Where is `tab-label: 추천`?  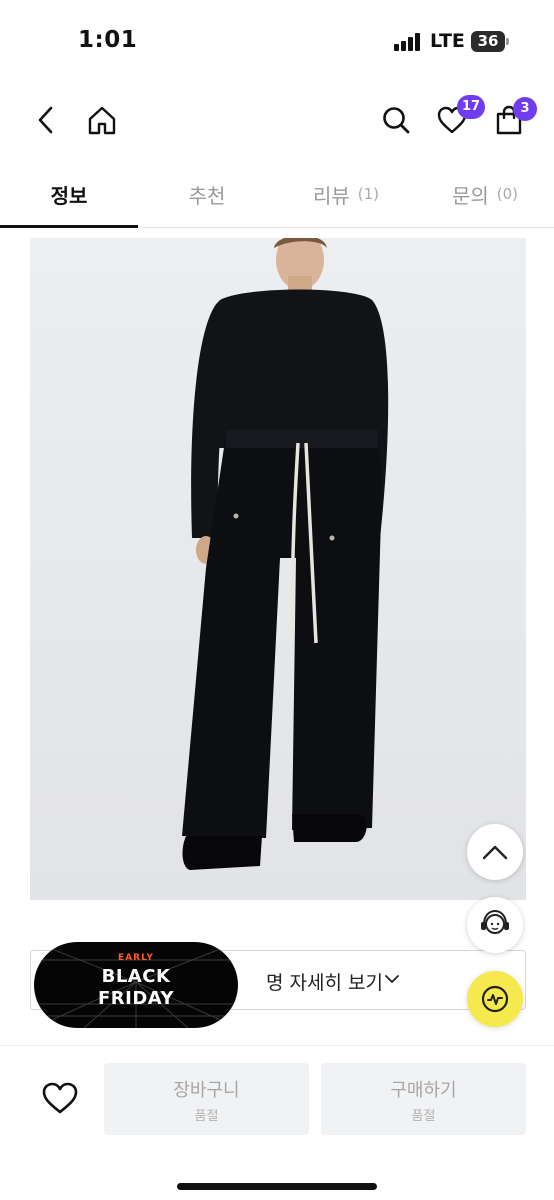
tab-label: 추천 is located at coordinates (207, 195).